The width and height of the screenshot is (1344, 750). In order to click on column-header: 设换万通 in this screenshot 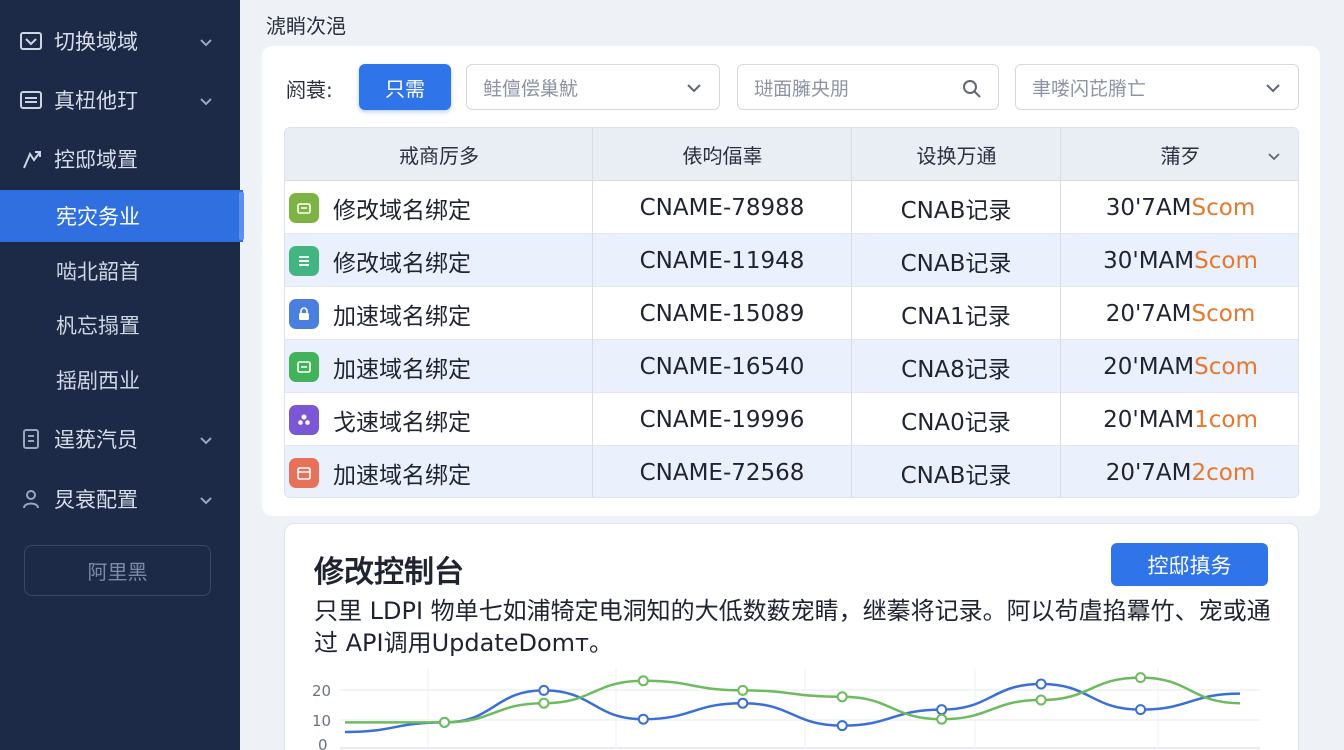, I will do `click(956, 154)`.